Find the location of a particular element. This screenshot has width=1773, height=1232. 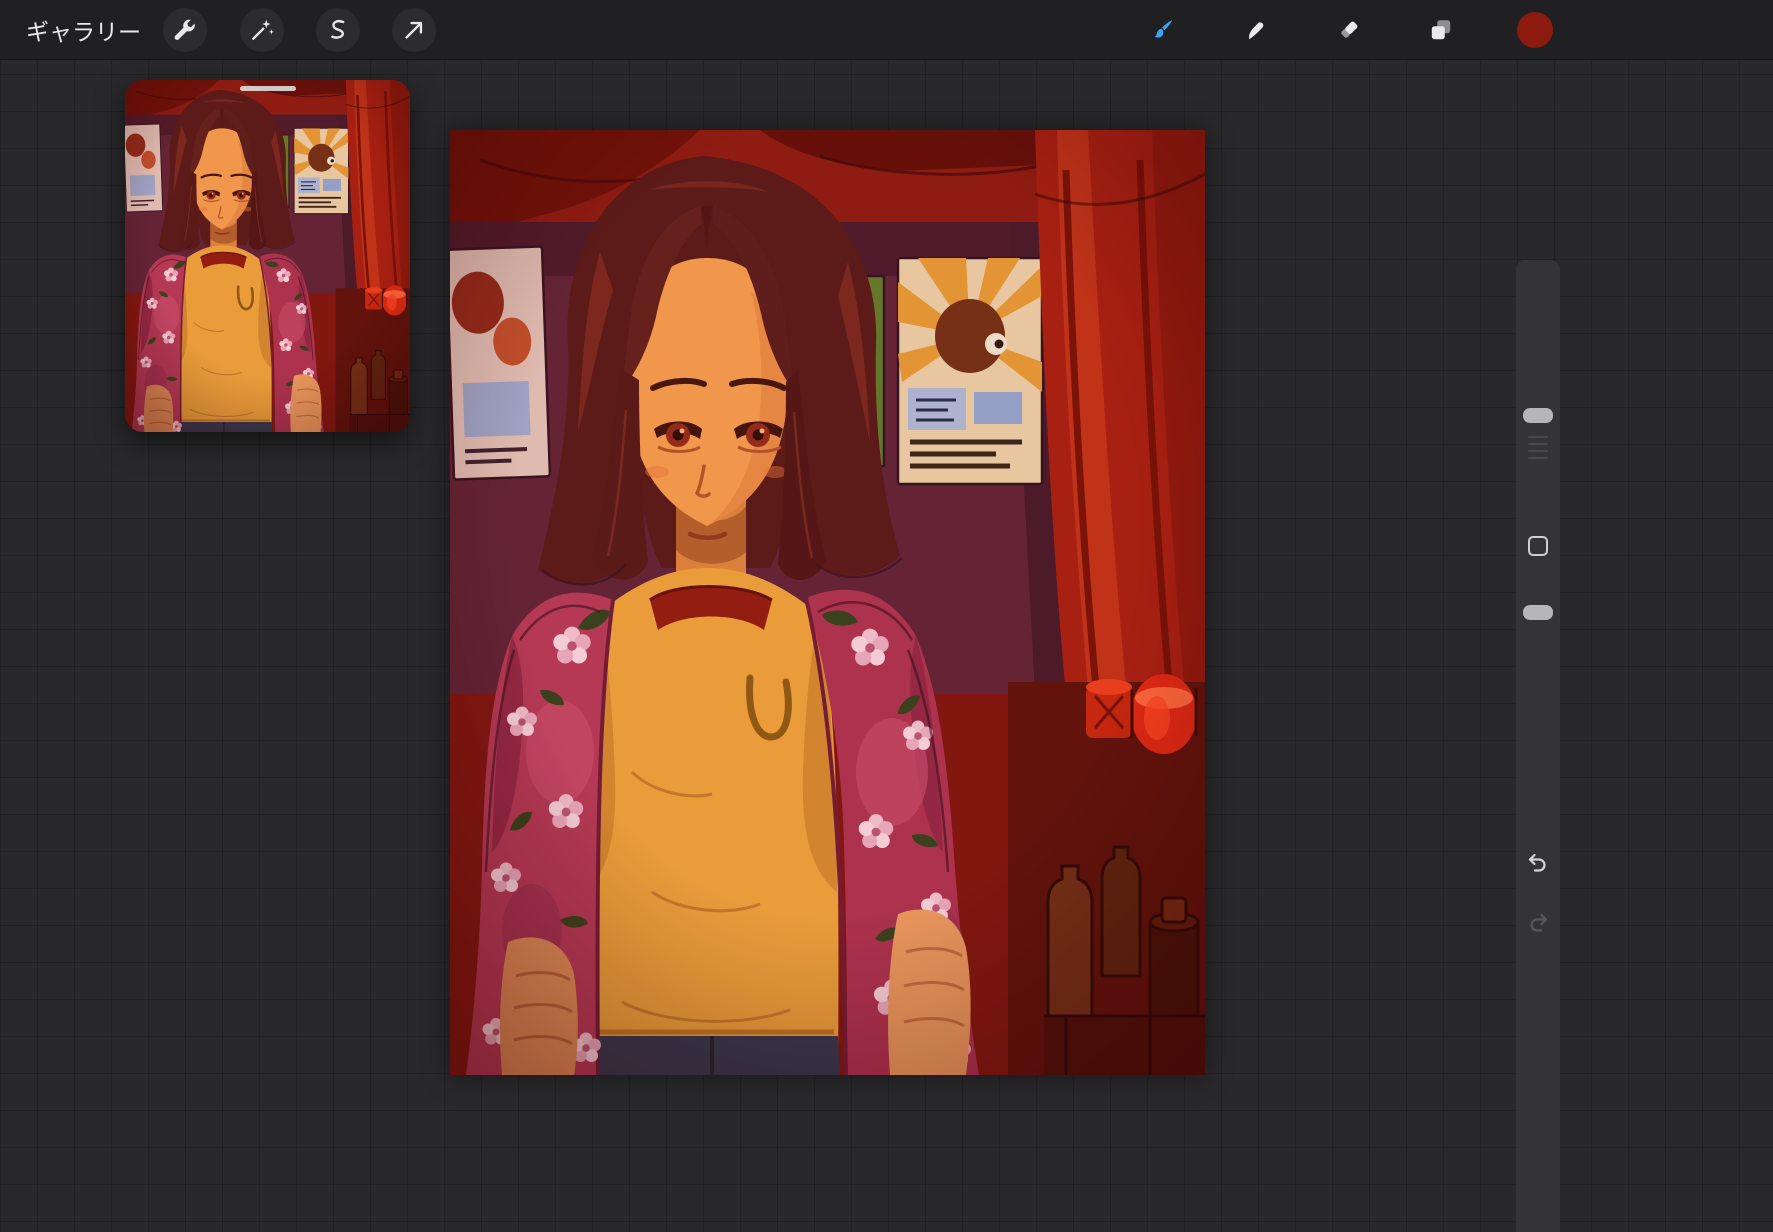

undo-button is located at coordinates (1538, 862).